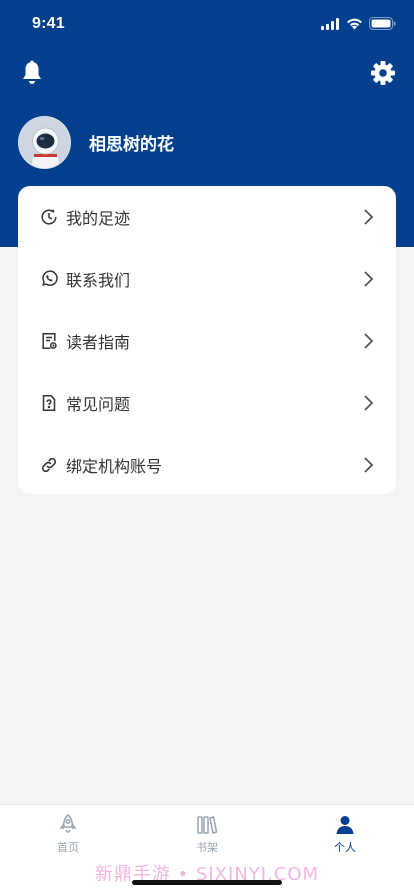 Image resolution: width=414 pixels, height=896 pixels. I want to click on rocket-home-icon, so click(68, 823).